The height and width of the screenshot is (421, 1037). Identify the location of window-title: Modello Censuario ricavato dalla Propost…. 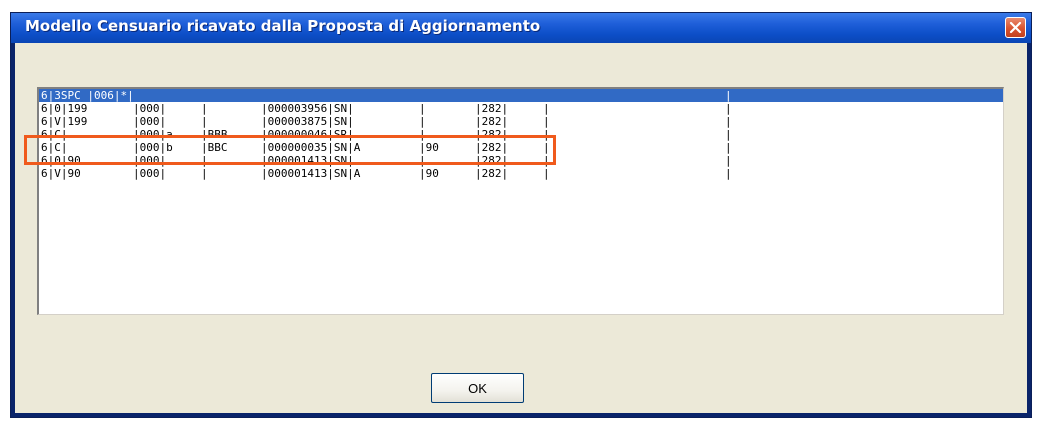
(283, 26).